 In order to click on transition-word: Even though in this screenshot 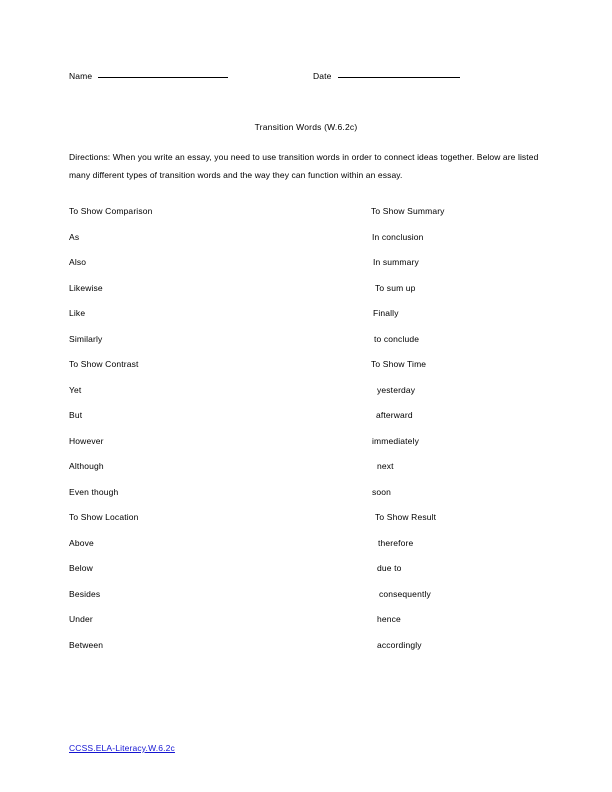, I will do `click(94, 491)`.